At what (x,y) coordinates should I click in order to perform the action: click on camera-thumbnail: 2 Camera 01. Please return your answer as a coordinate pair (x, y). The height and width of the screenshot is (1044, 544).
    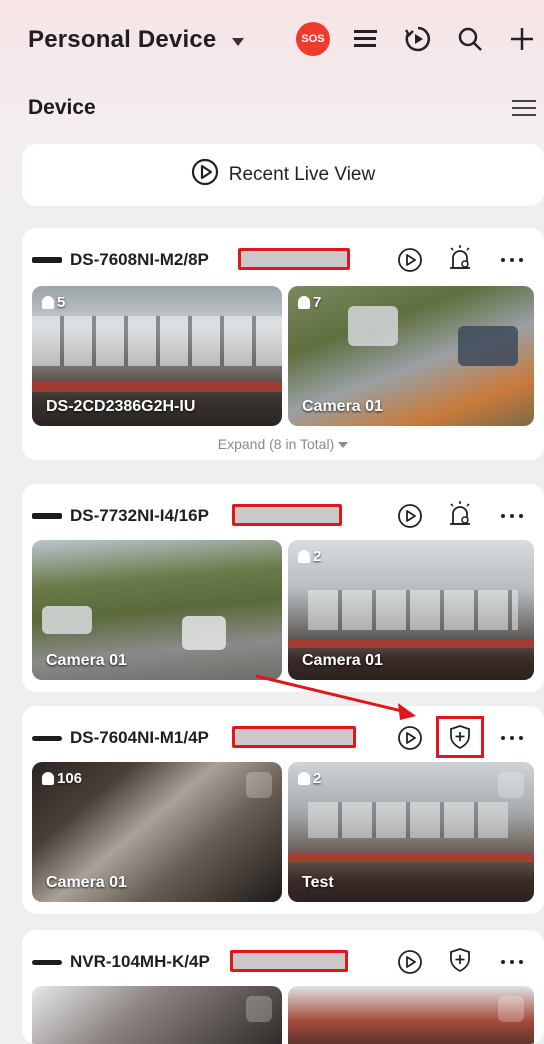
    Looking at the image, I should click on (411, 610).